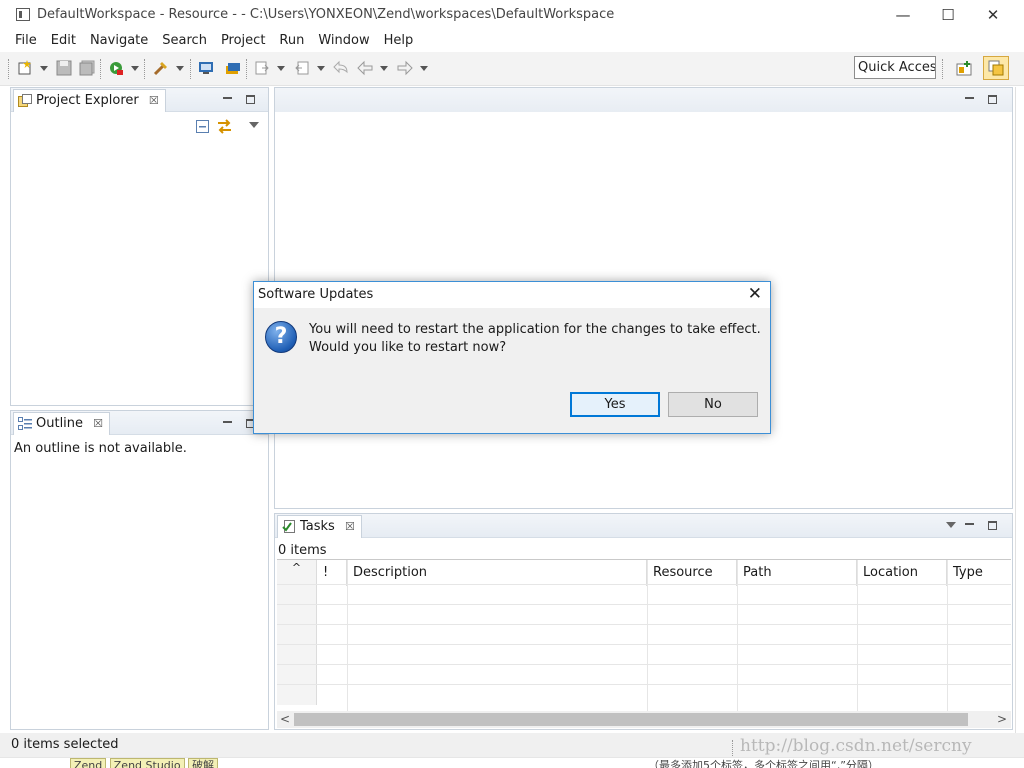 The width and height of the screenshot is (1024, 768). What do you see at coordinates (285, 719) in the screenshot?
I see `scroll-left-icon: <` at bounding box center [285, 719].